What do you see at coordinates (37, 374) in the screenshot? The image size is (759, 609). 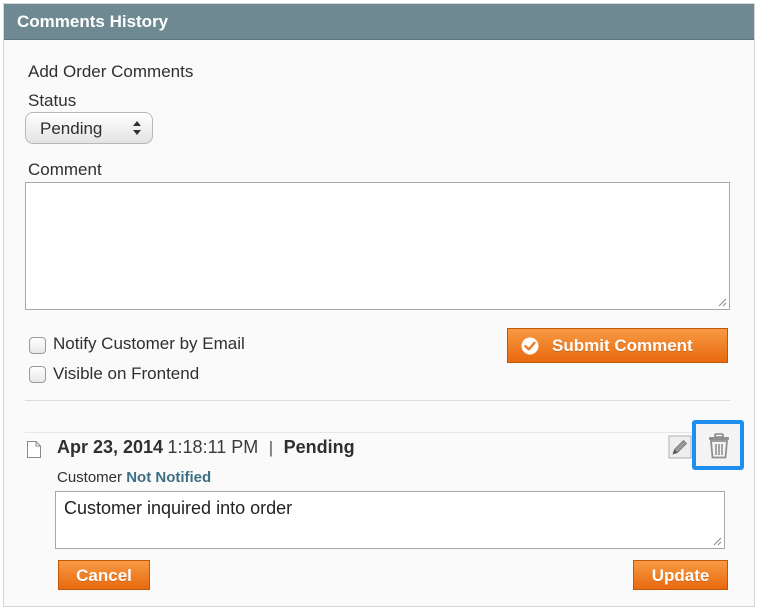 I see `visible-frontend-checkbox` at bounding box center [37, 374].